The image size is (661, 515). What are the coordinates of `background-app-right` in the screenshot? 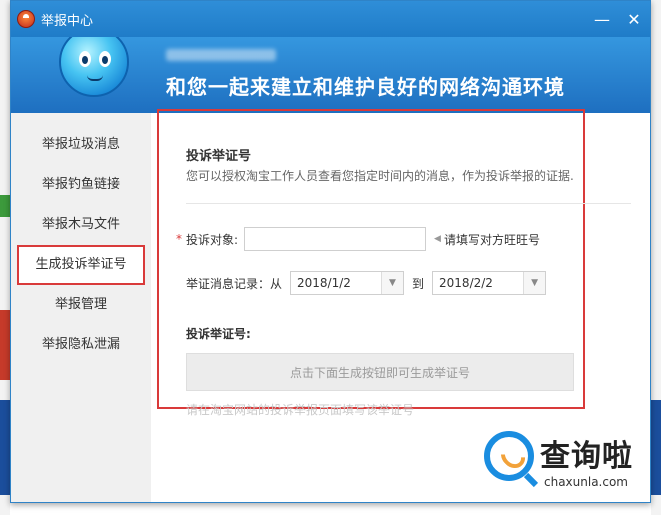 It's located at (656, 257).